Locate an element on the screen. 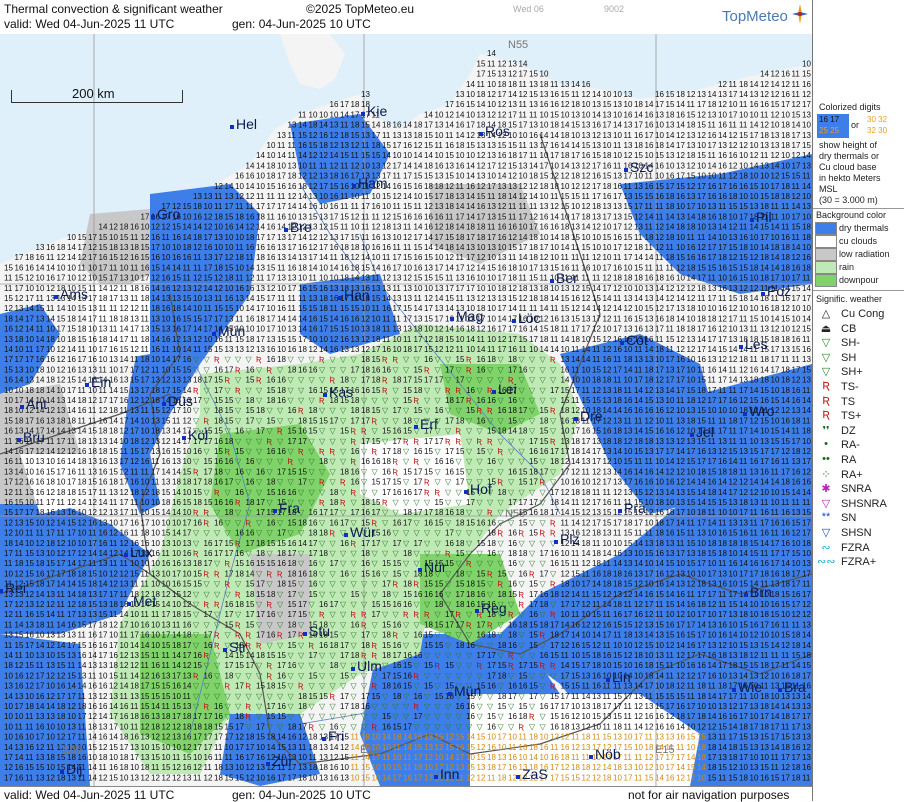 The image size is (904, 802). city-label: Lei is located at coordinates (507, 389).